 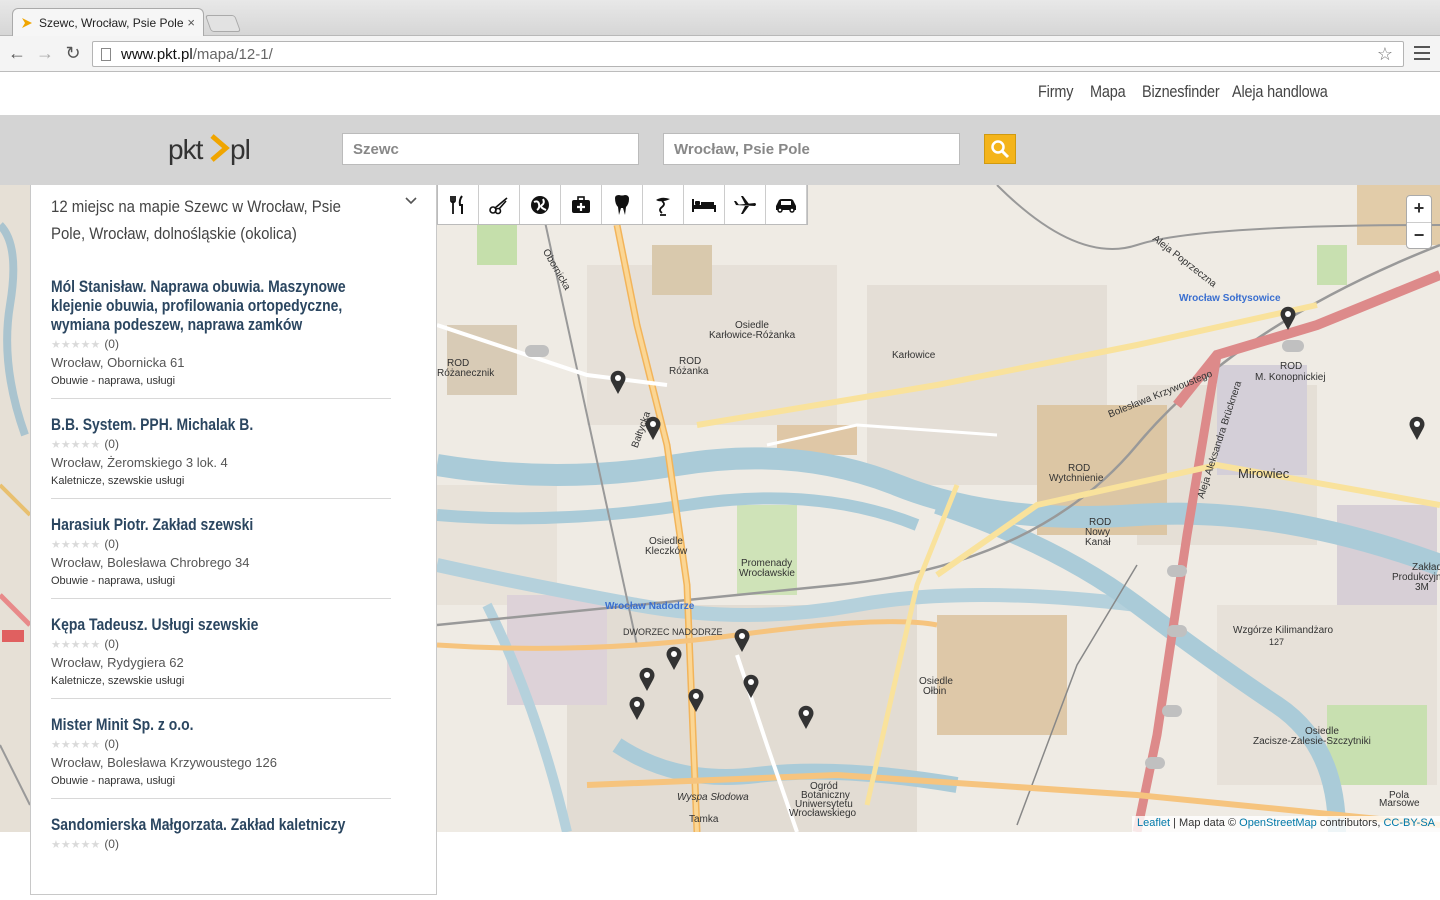 I want to click on map-label: Wrocławskie, so click(x=767, y=573).